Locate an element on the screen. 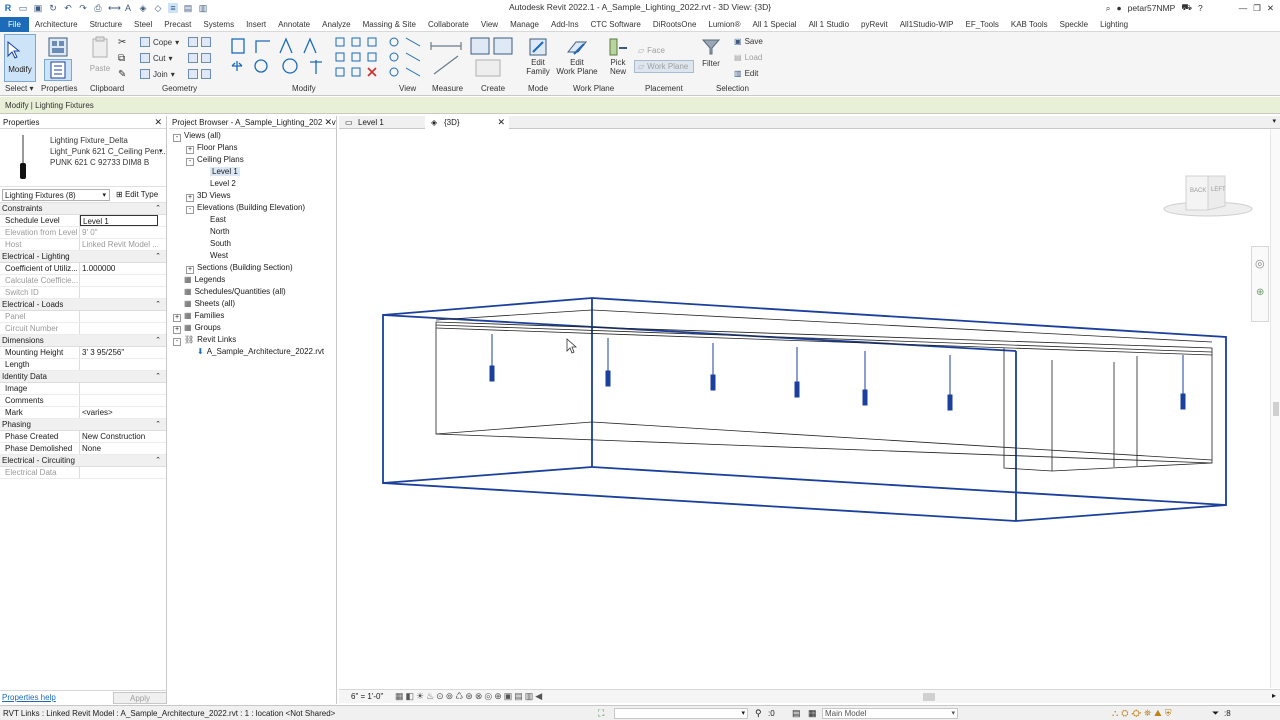  browser-node-south: South is located at coordinates (215, 244).